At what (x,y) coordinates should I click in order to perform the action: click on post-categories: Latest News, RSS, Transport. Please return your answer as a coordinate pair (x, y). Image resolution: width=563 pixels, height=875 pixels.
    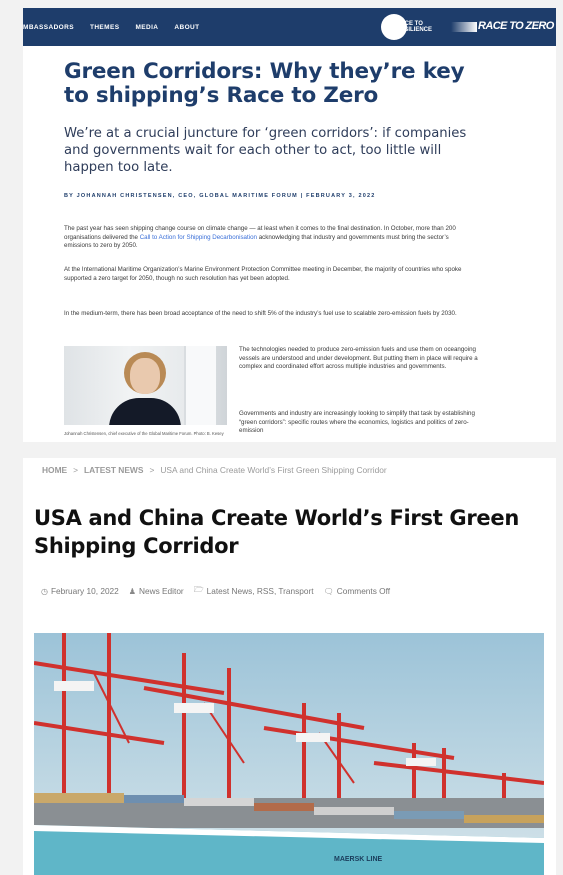
    Looking at the image, I should click on (260, 591).